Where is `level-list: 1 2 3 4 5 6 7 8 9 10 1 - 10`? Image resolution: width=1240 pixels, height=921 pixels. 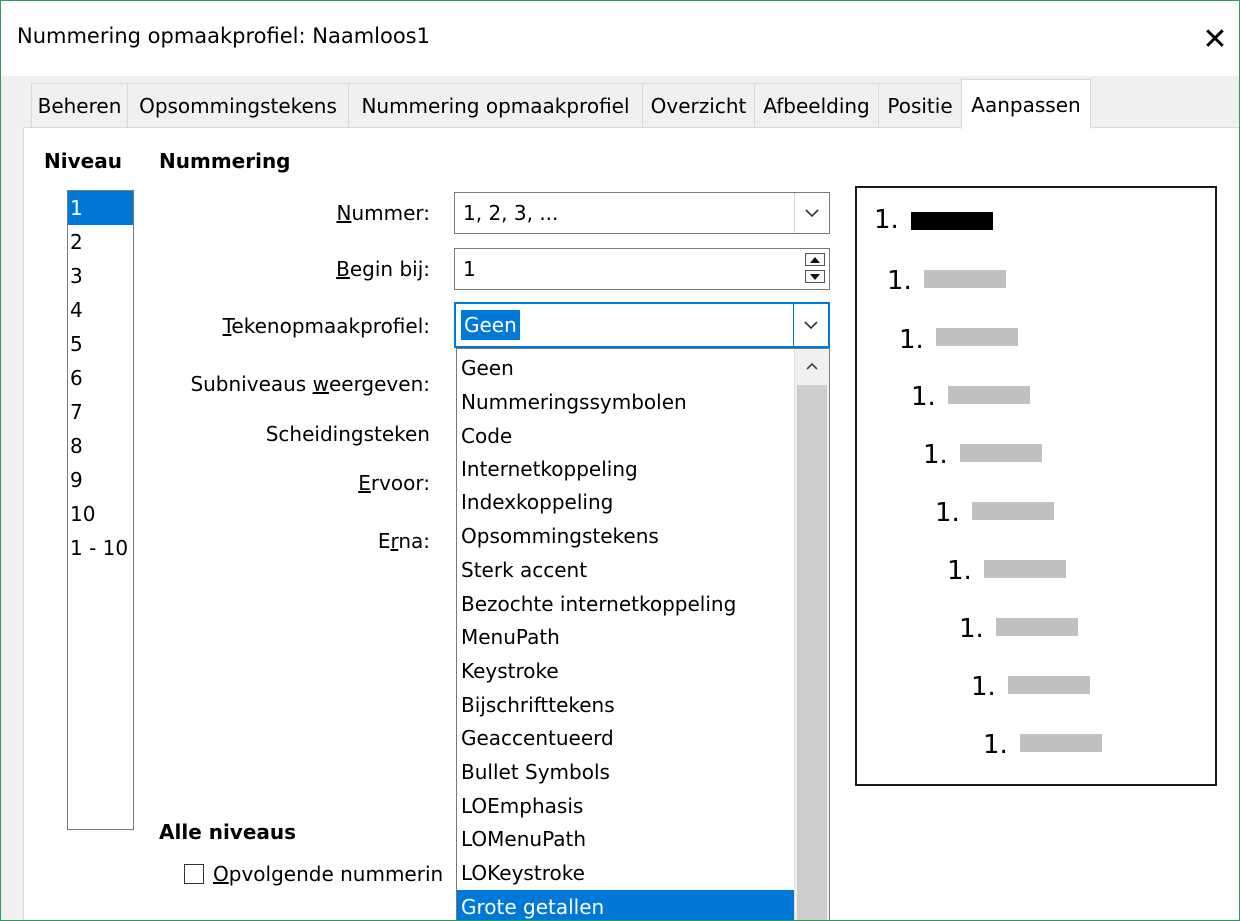 level-list: 1 2 3 4 5 6 7 8 9 10 1 - 10 is located at coordinates (100, 510).